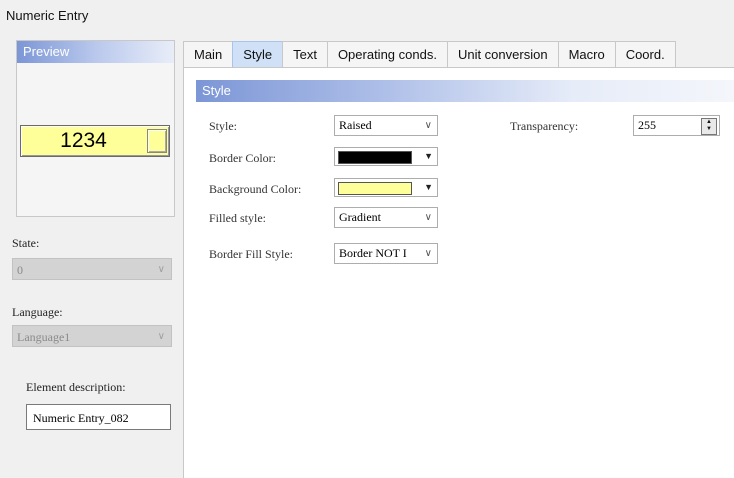  What do you see at coordinates (387, 54) in the screenshot?
I see `tab-operating-conds: Operating conds.` at bounding box center [387, 54].